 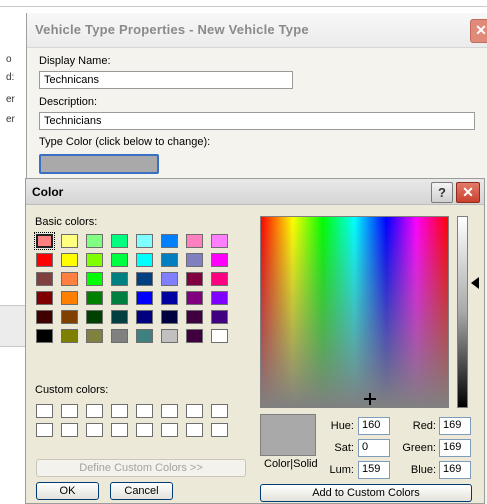 I want to click on blue-label: Blue:, so click(x=423, y=470).